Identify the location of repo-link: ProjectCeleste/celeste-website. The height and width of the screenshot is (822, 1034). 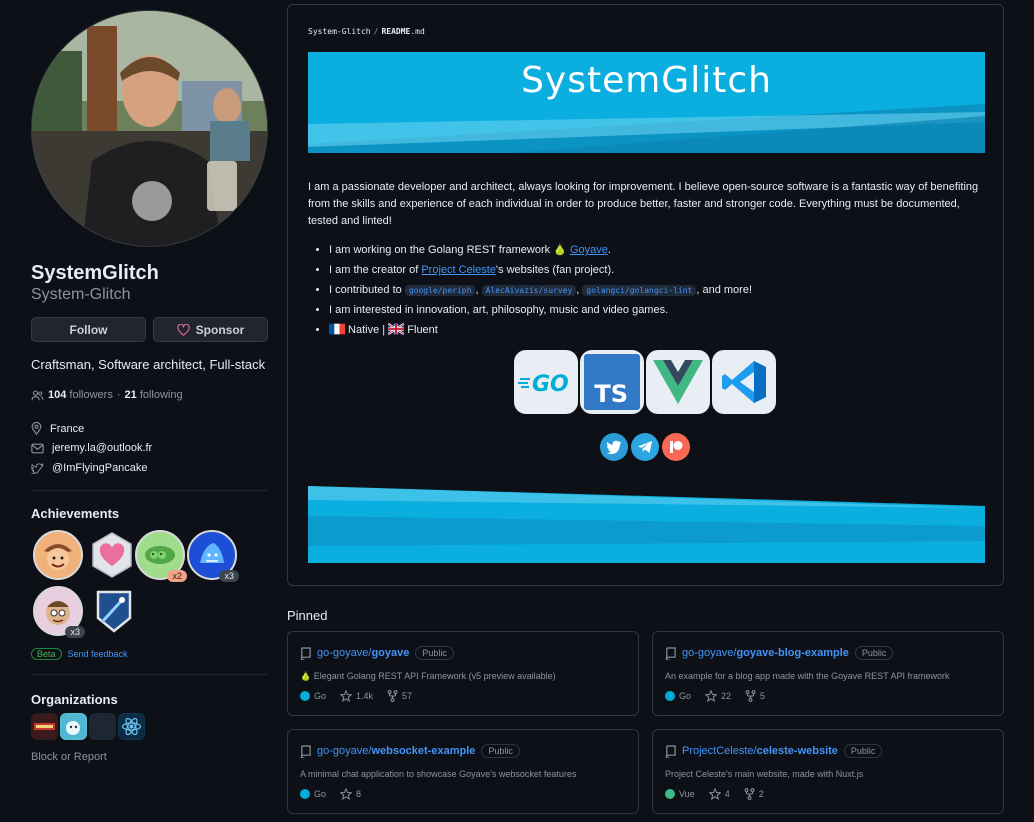
(760, 751).